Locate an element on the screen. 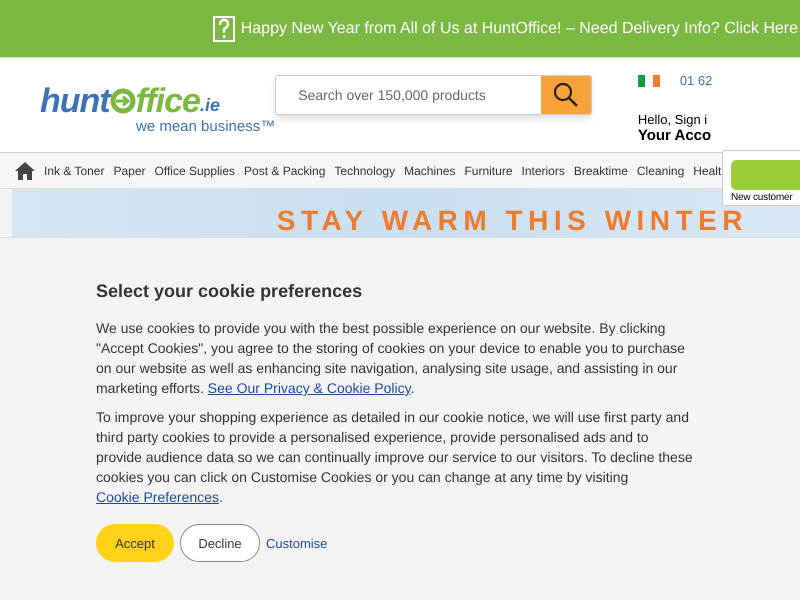 The image size is (800, 600). nav-link: Furniture is located at coordinates (488, 171).